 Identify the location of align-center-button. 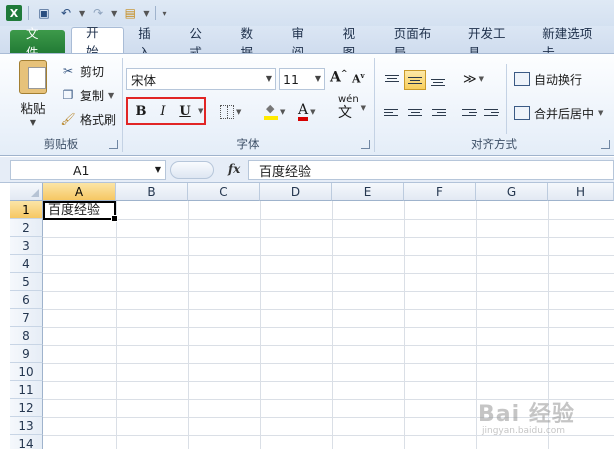
(415, 112).